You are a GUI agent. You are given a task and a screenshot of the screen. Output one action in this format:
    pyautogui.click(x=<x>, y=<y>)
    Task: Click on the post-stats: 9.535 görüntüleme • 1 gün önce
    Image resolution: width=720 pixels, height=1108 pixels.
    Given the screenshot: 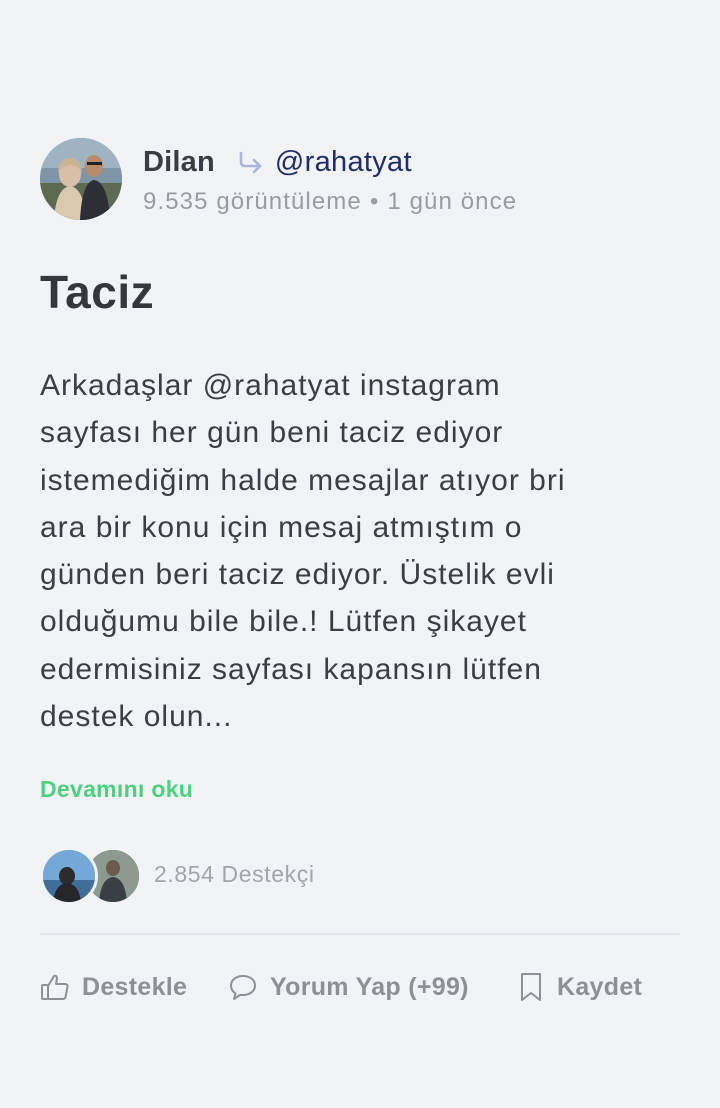 What is the action you would take?
    pyautogui.click(x=330, y=202)
    